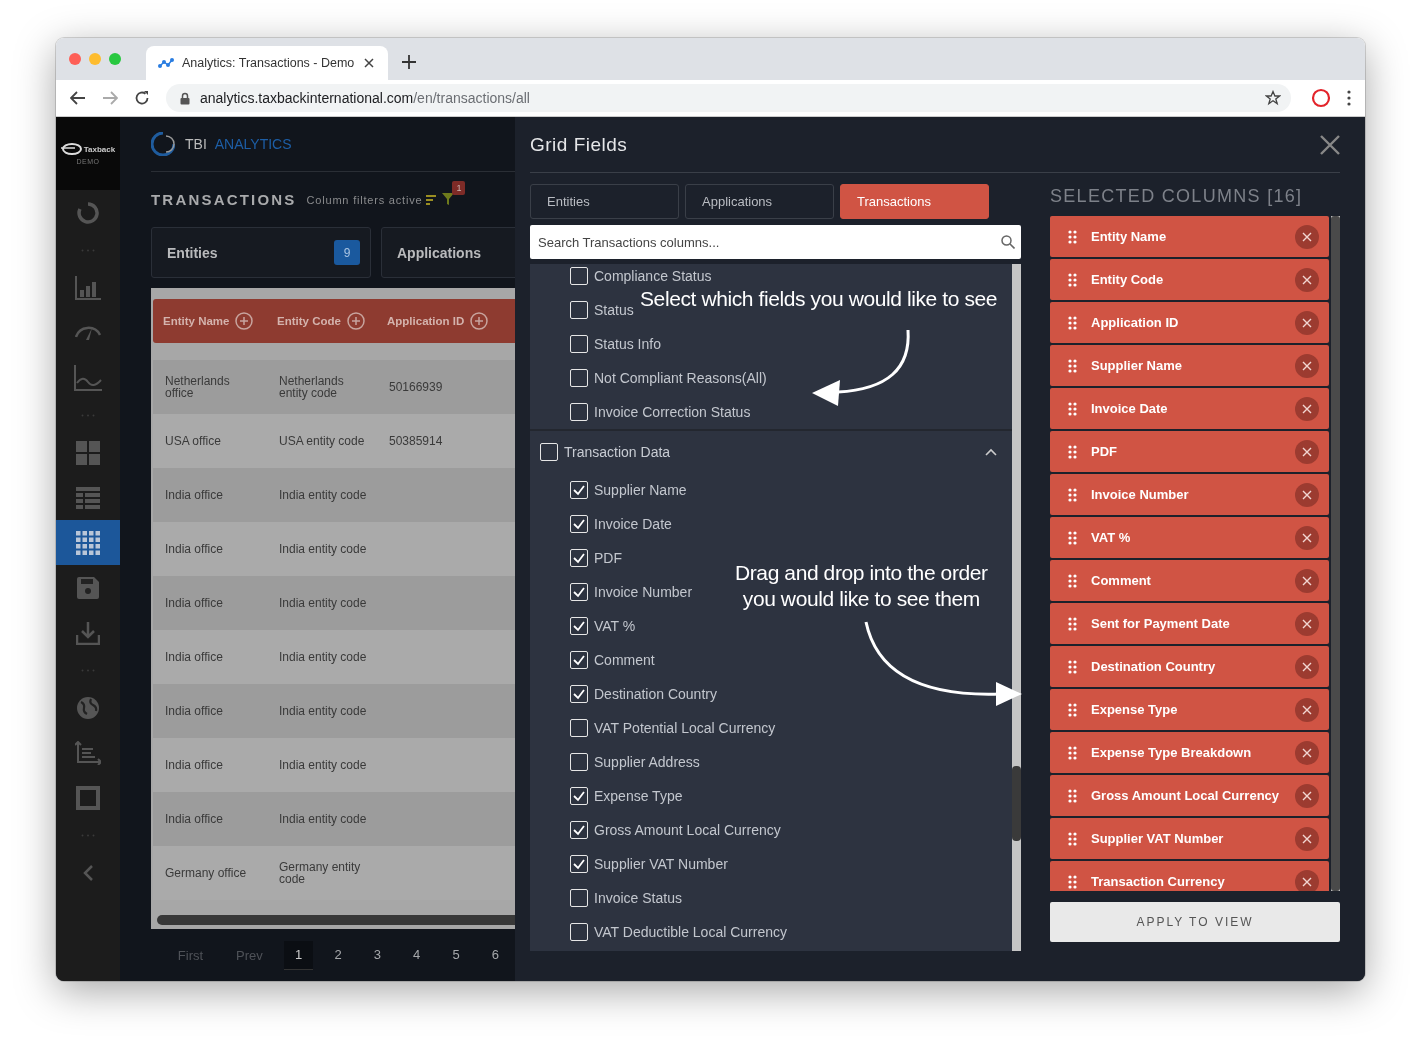  What do you see at coordinates (448, 252) in the screenshot?
I see `summary-card: Applications` at bounding box center [448, 252].